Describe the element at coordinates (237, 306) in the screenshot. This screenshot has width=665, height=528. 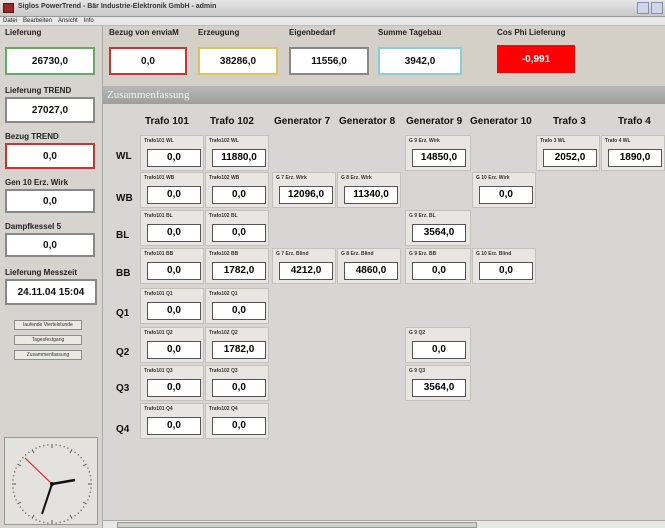
I see `cell-trafo102-q1: Trafo102 Q1 0,0` at that location.